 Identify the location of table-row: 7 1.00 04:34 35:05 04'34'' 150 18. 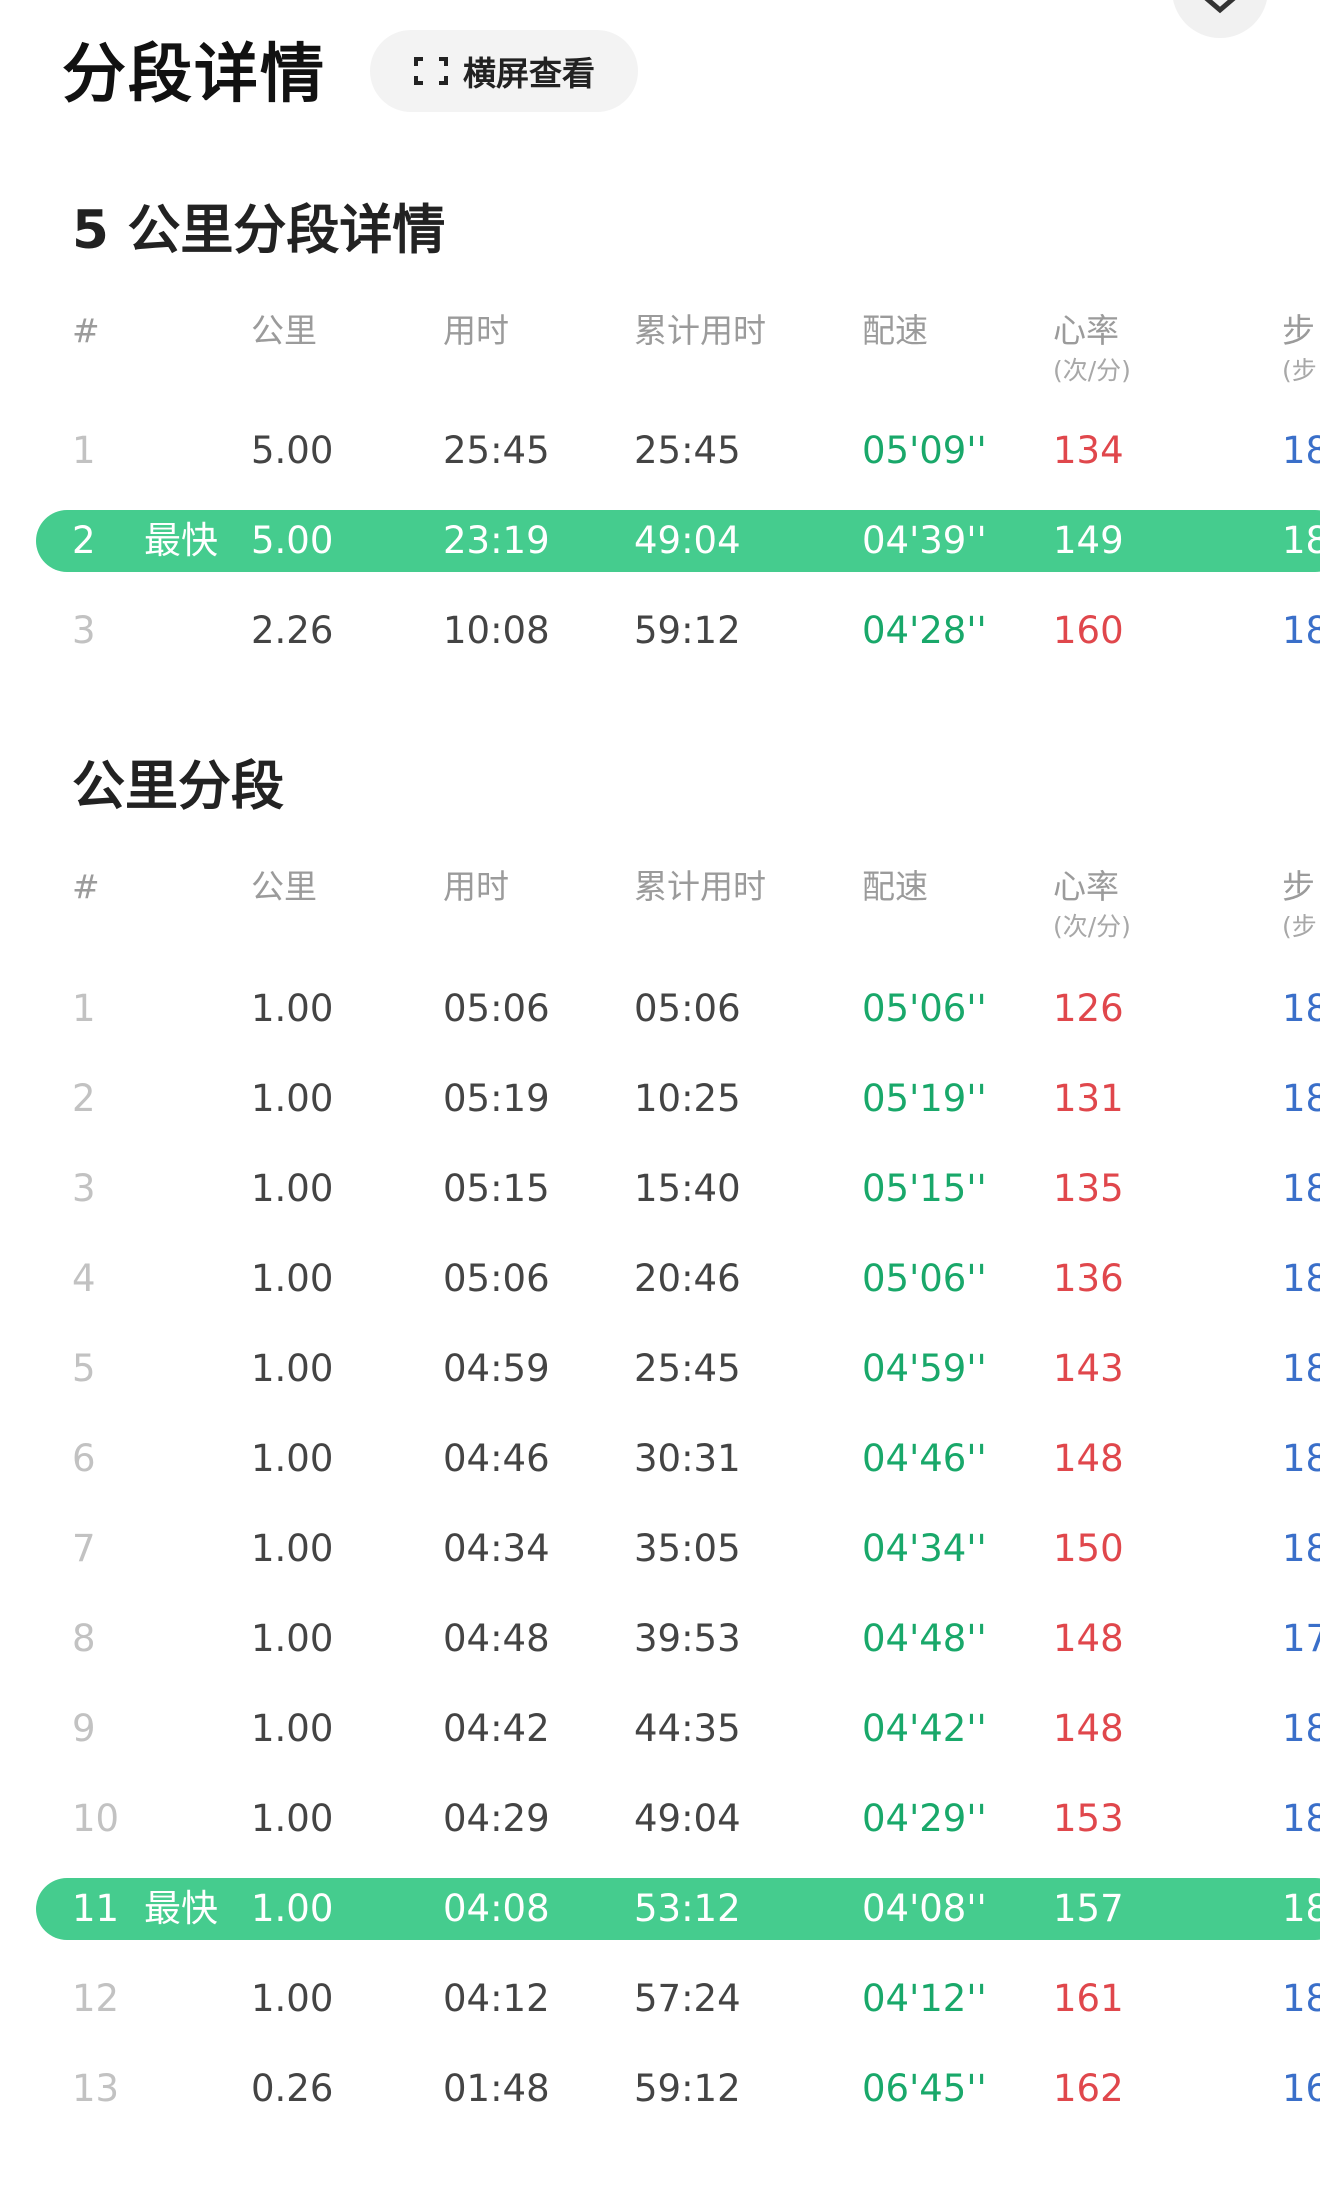
(660, 1549).